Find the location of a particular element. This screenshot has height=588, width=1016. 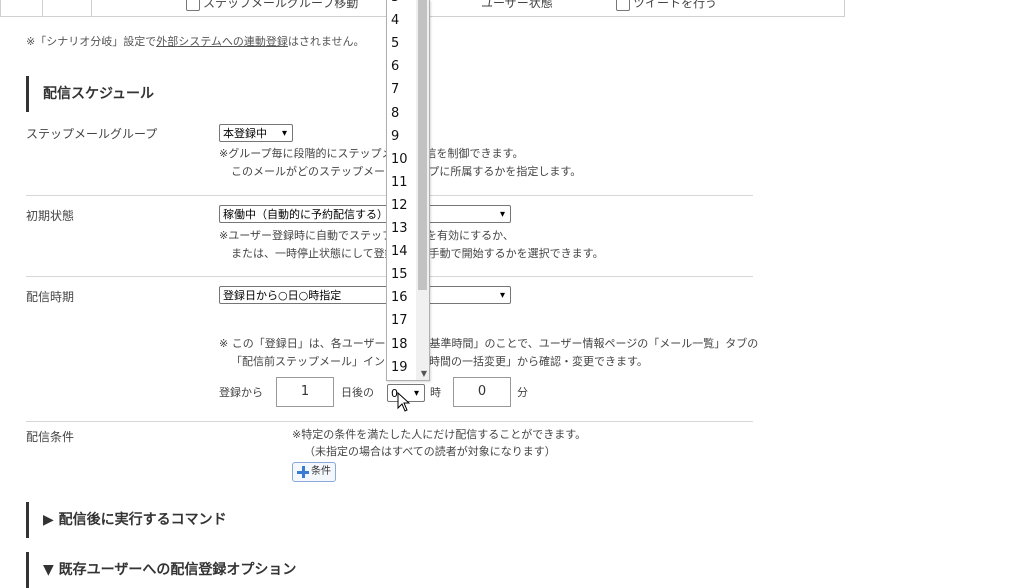

hour-dropdown-list: 3 4 5 6 7 8 9 10 11 12 13 14 15 16 17 18 19 ▼ is located at coordinates (408, 190).